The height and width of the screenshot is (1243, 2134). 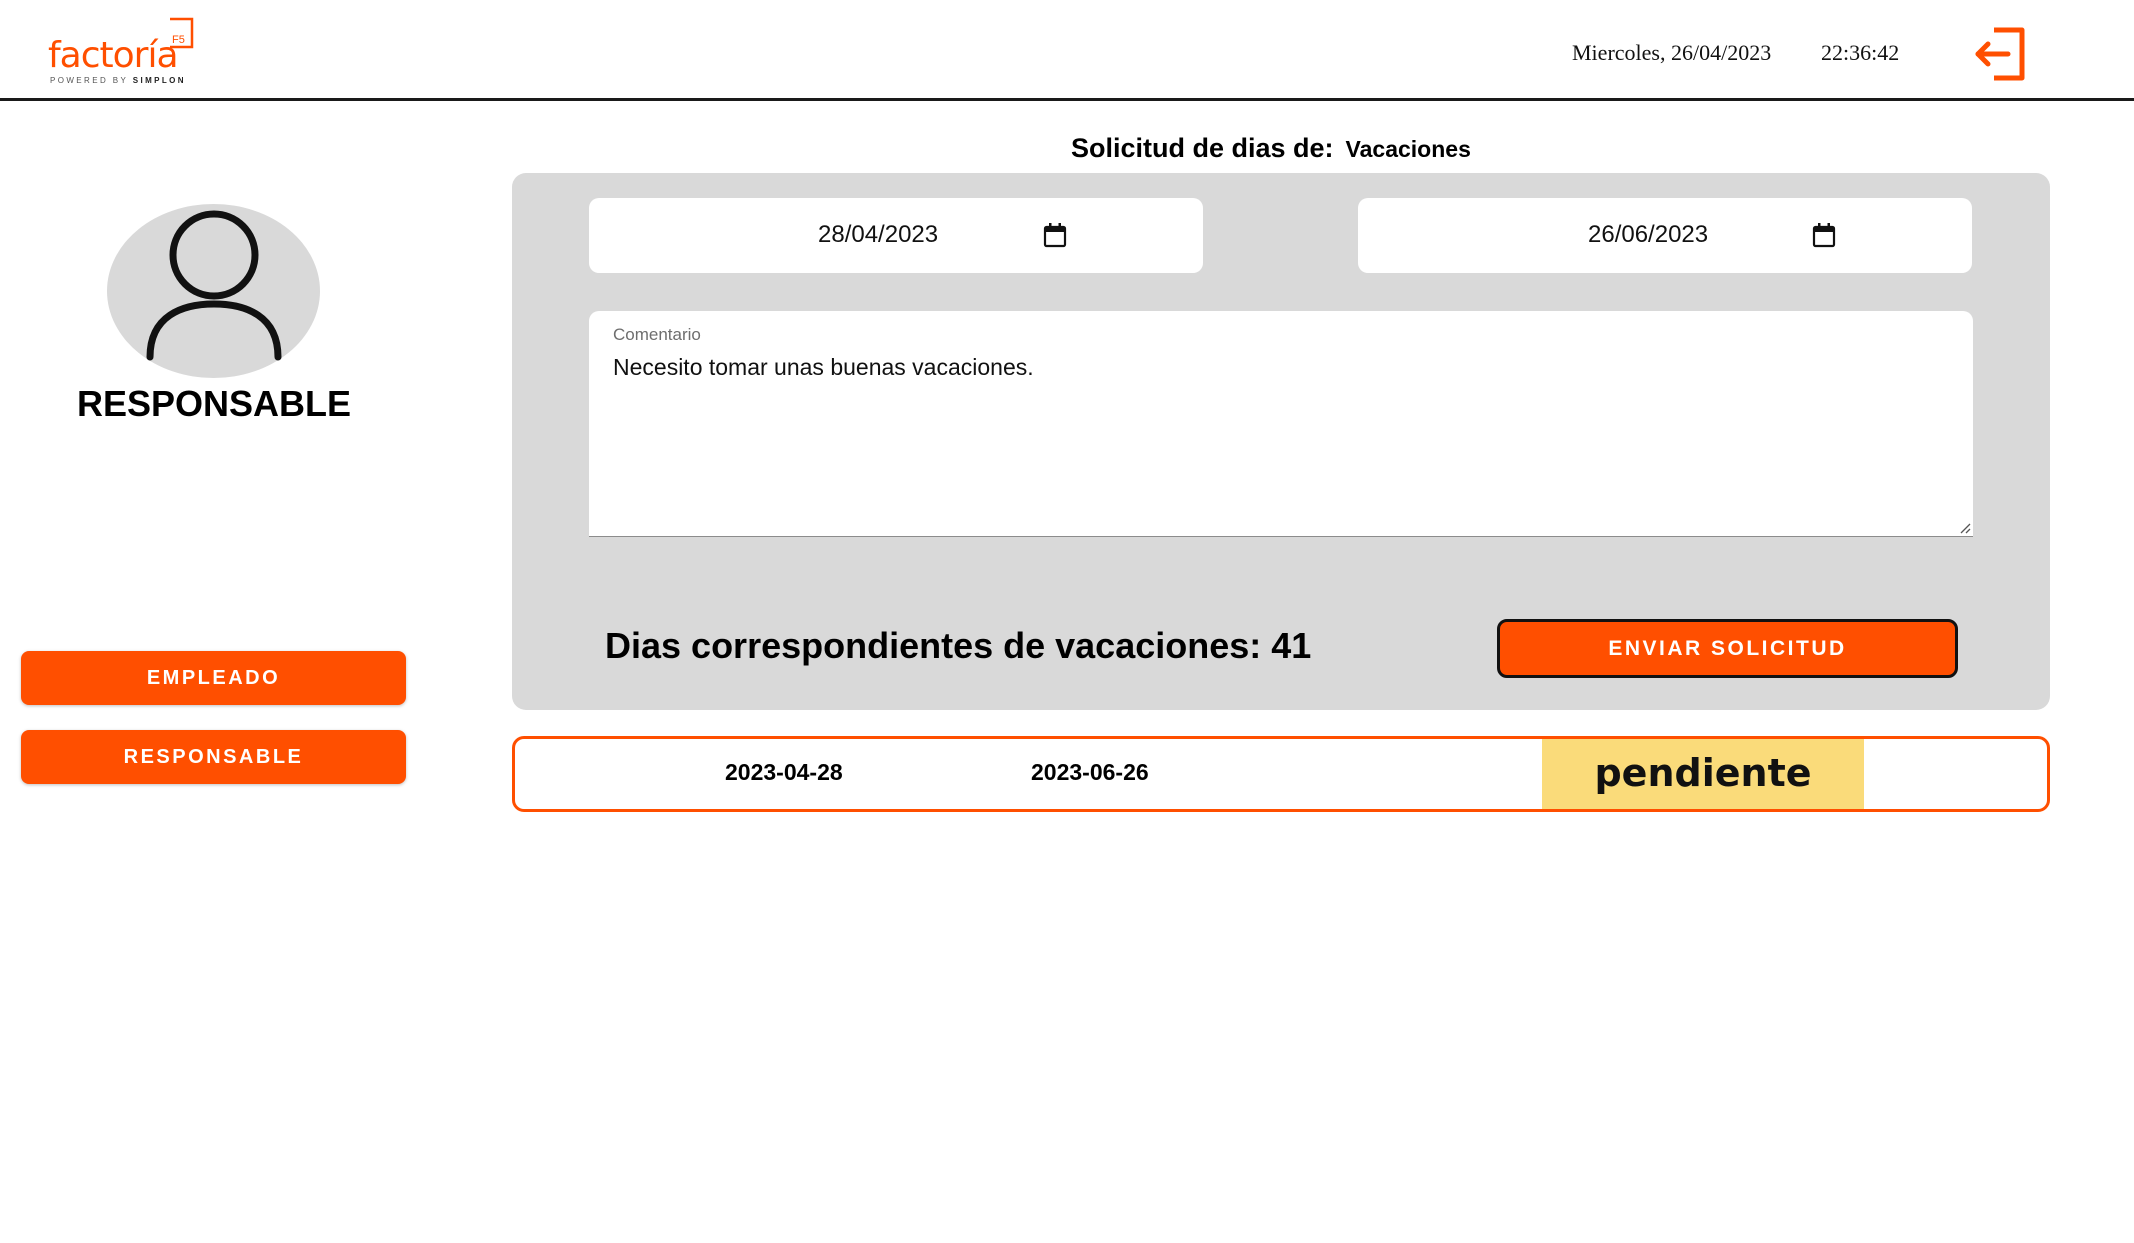 What do you see at coordinates (113, 55) in the screenshot?
I see `logo-wordmark: factoría` at bounding box center [113, 55].